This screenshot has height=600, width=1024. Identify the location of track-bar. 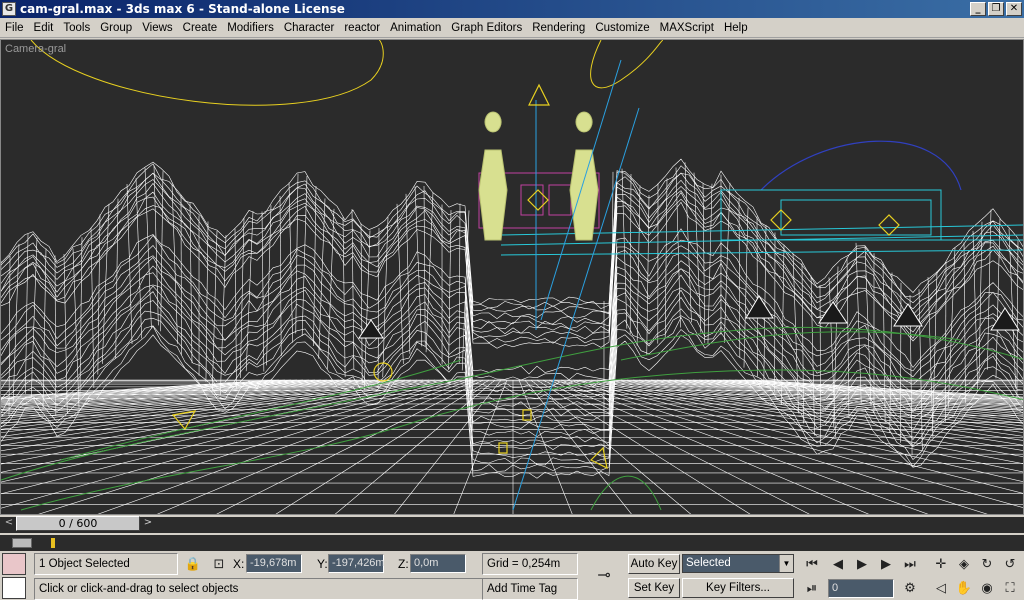
(512, 543).